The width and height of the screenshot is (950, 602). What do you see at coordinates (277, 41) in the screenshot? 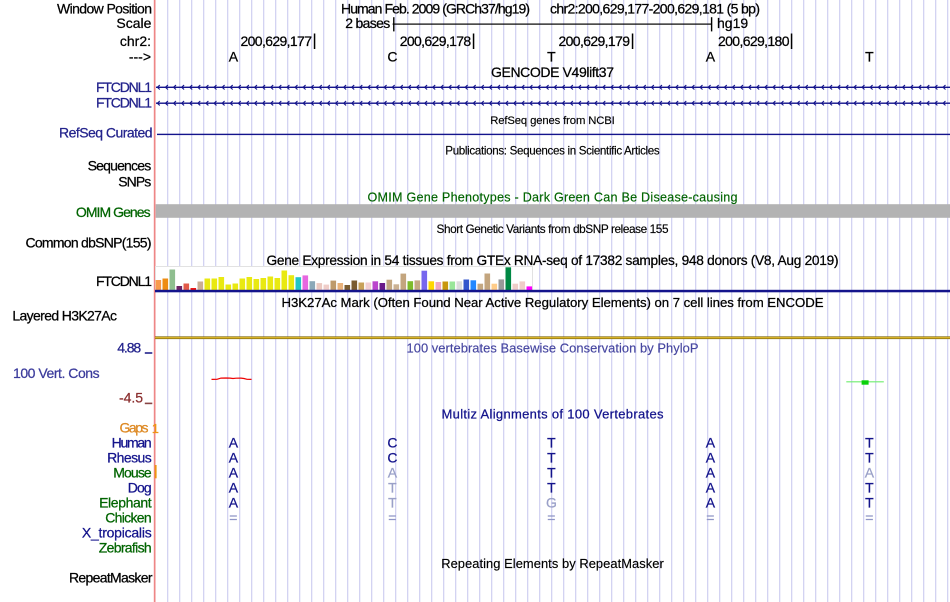
I see `svg-text: 200,629,177` at bounding box center [277, 41].